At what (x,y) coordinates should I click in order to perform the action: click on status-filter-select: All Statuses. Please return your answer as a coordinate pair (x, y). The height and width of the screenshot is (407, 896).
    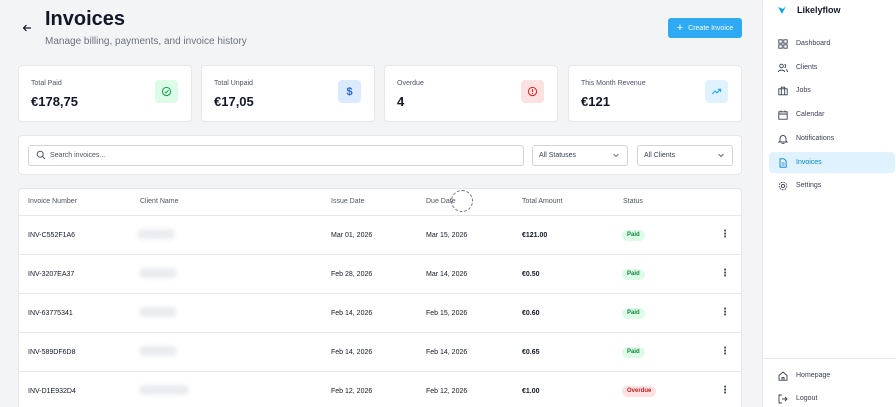
    Looking at the image, I should click on (580, 155).